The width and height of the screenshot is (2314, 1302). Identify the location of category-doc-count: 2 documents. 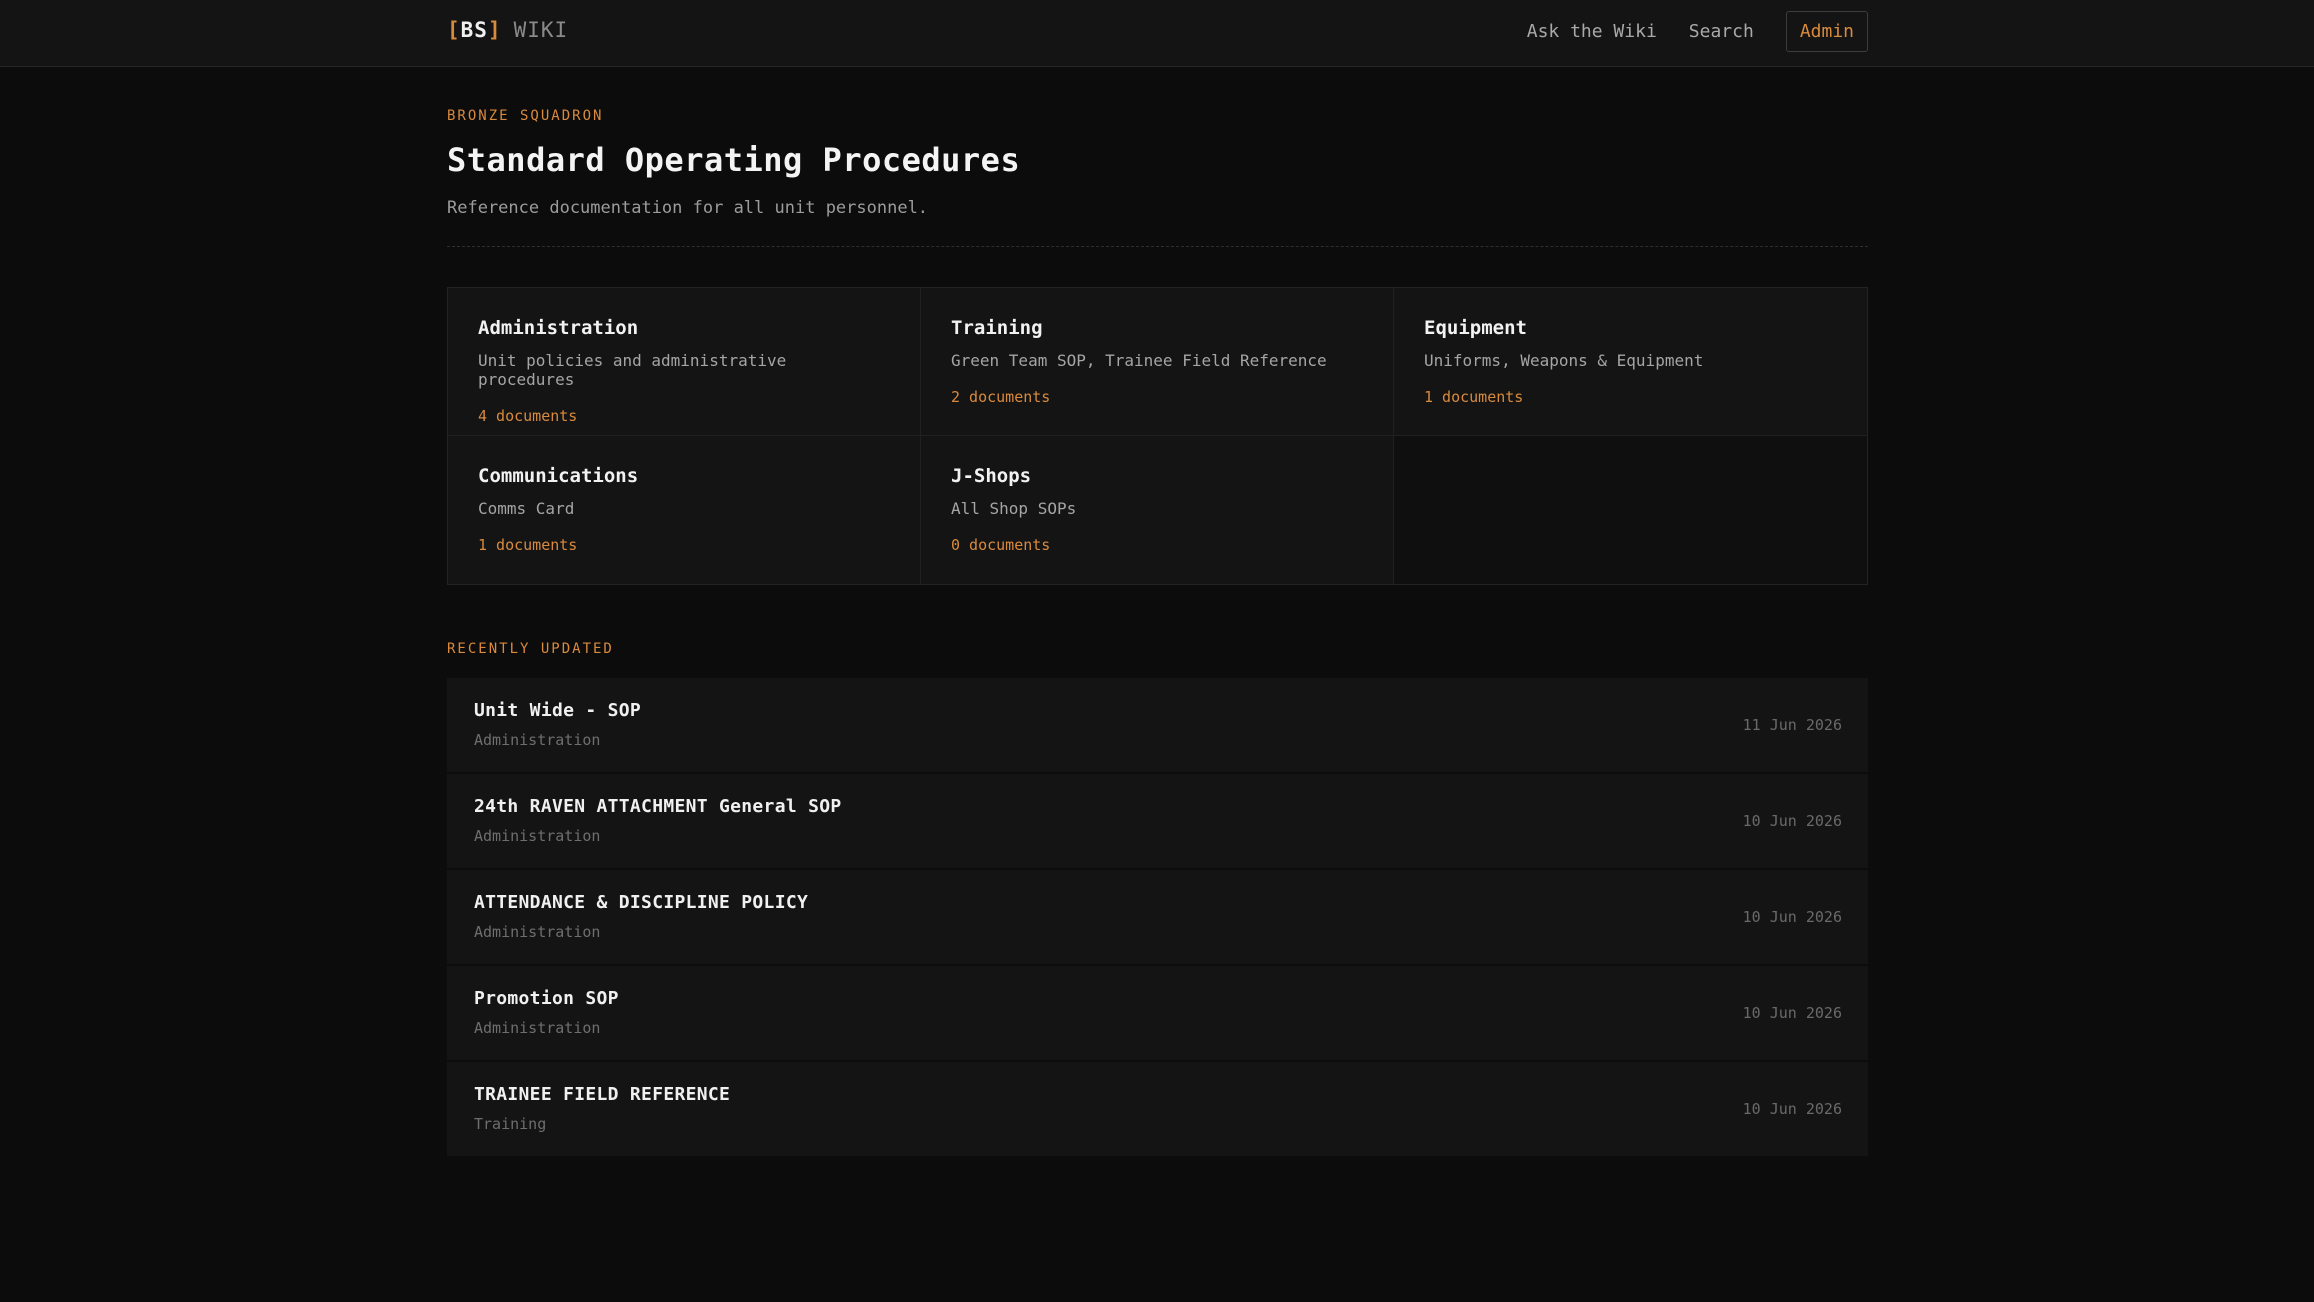
(1001, 397).